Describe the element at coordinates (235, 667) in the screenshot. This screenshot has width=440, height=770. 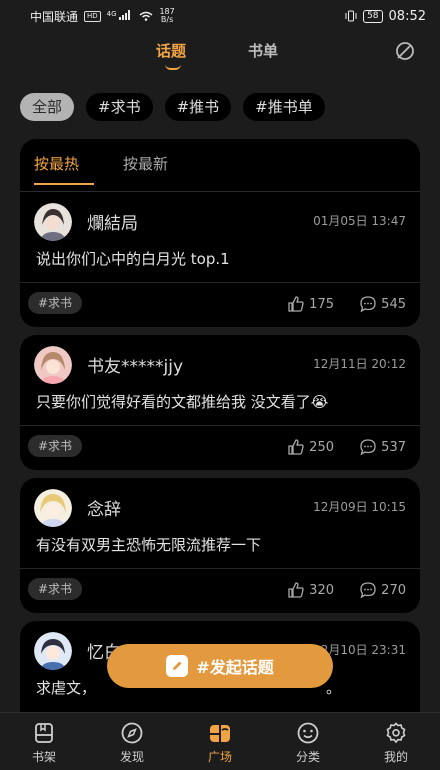
I see `start-topic-label: #发起话题` at that location.